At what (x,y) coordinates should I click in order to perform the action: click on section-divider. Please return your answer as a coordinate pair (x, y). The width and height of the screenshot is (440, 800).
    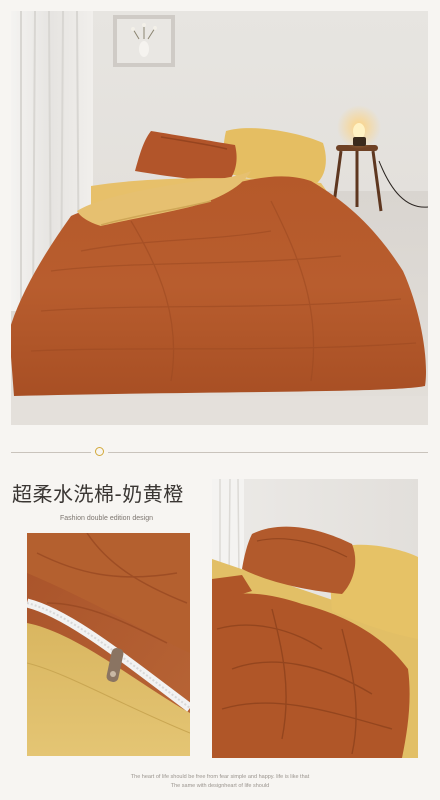
    Looking at the image, I should click on (219, 451).